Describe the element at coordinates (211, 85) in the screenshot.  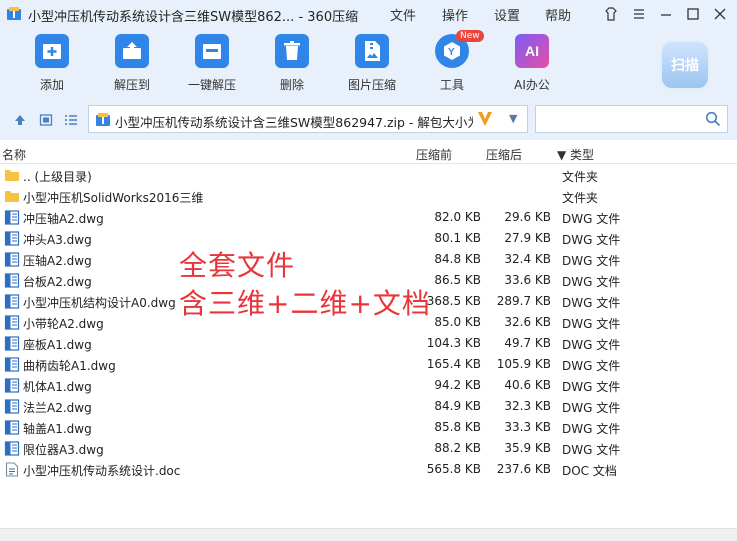
I see `one-click-extract-label: 一键解压` at that location.